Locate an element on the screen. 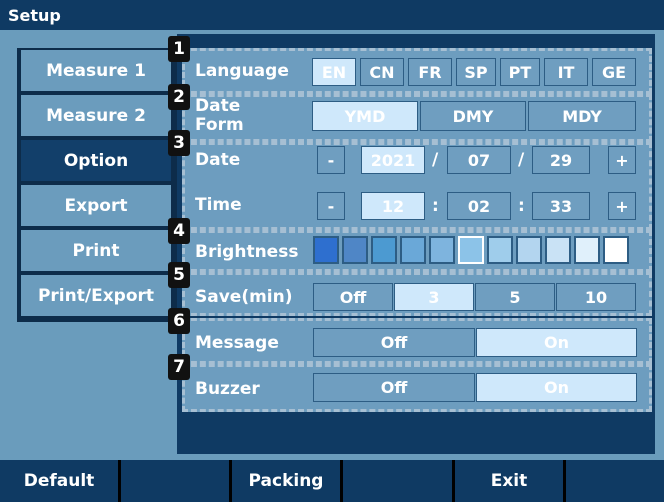 This screenshot has width=664, height=502. language-option-fr: FR is located at coordinates (430, 72).